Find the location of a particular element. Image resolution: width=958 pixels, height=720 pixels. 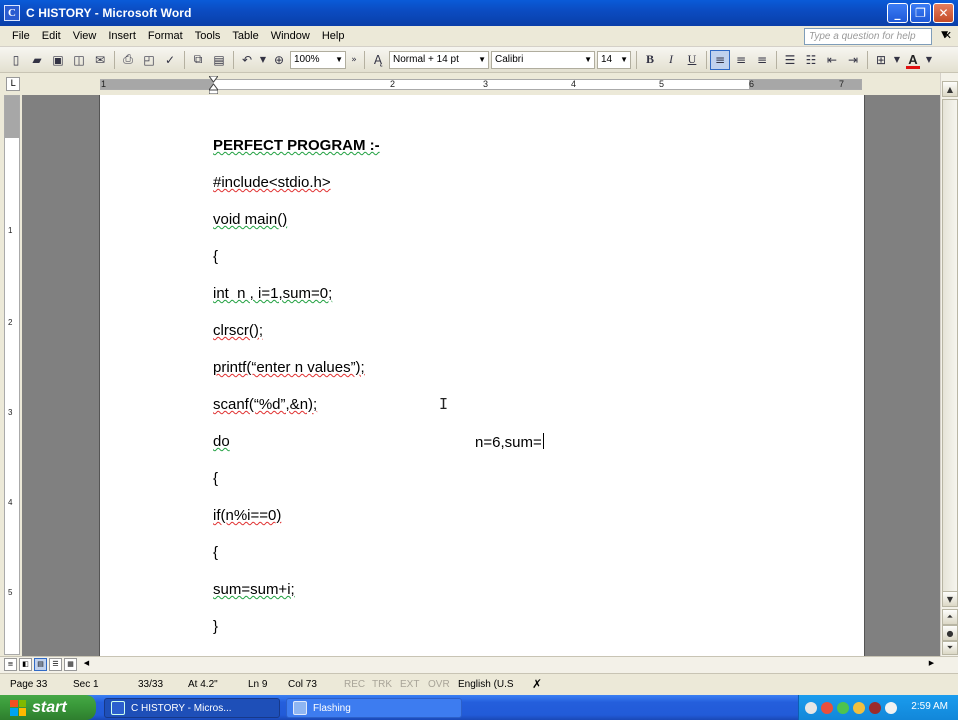

vertical-ruler-margin is located at coordinates (12, 117).